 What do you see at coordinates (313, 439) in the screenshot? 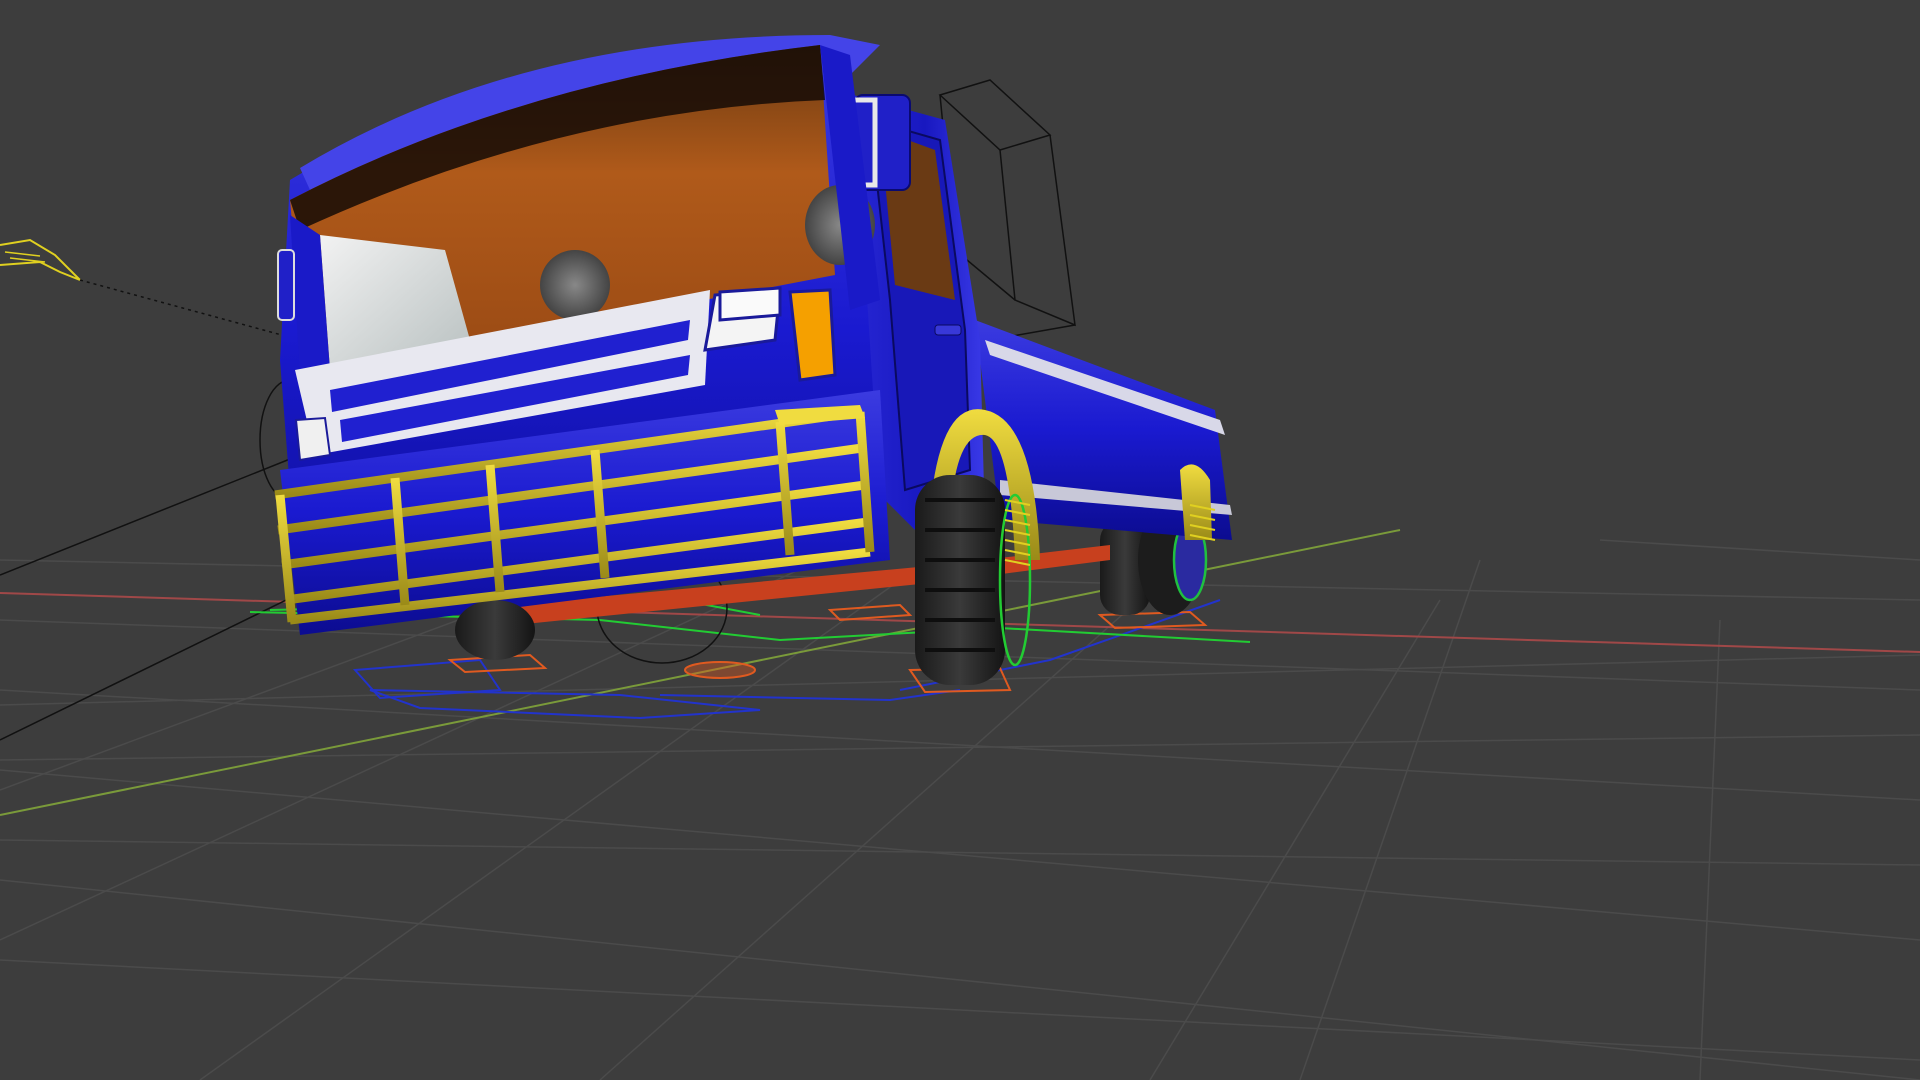
I see `headlight-left` at bounding box center [313, 439].